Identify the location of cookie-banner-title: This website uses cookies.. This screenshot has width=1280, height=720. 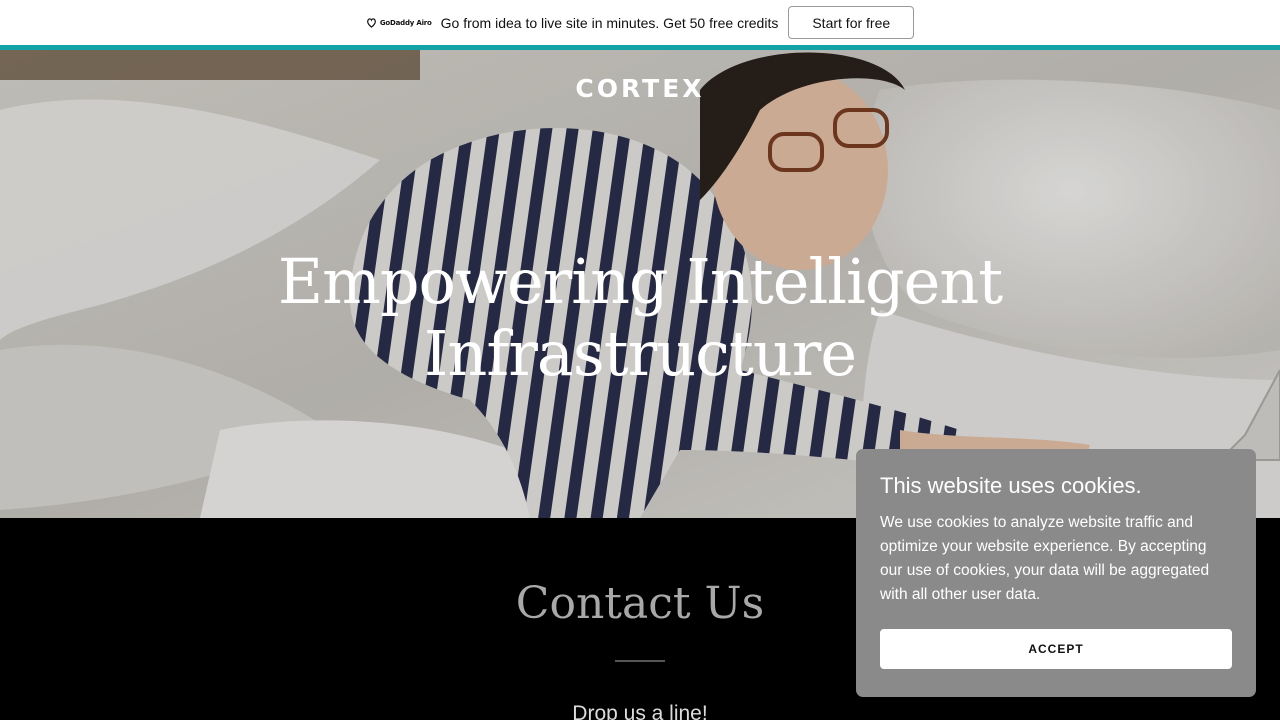
(1011, 485).